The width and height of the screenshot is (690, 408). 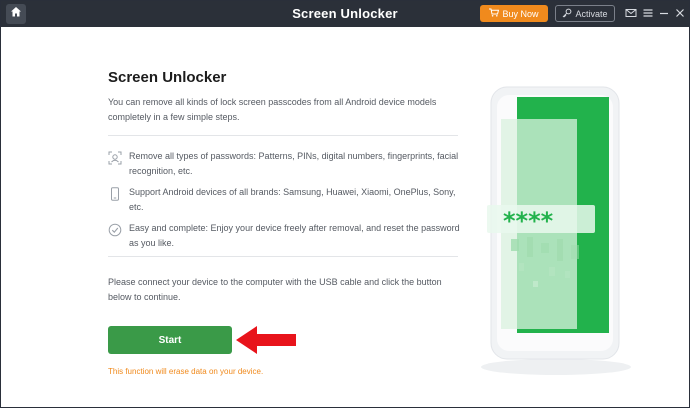 I want to click on home-button, so click(x=16, y=14).